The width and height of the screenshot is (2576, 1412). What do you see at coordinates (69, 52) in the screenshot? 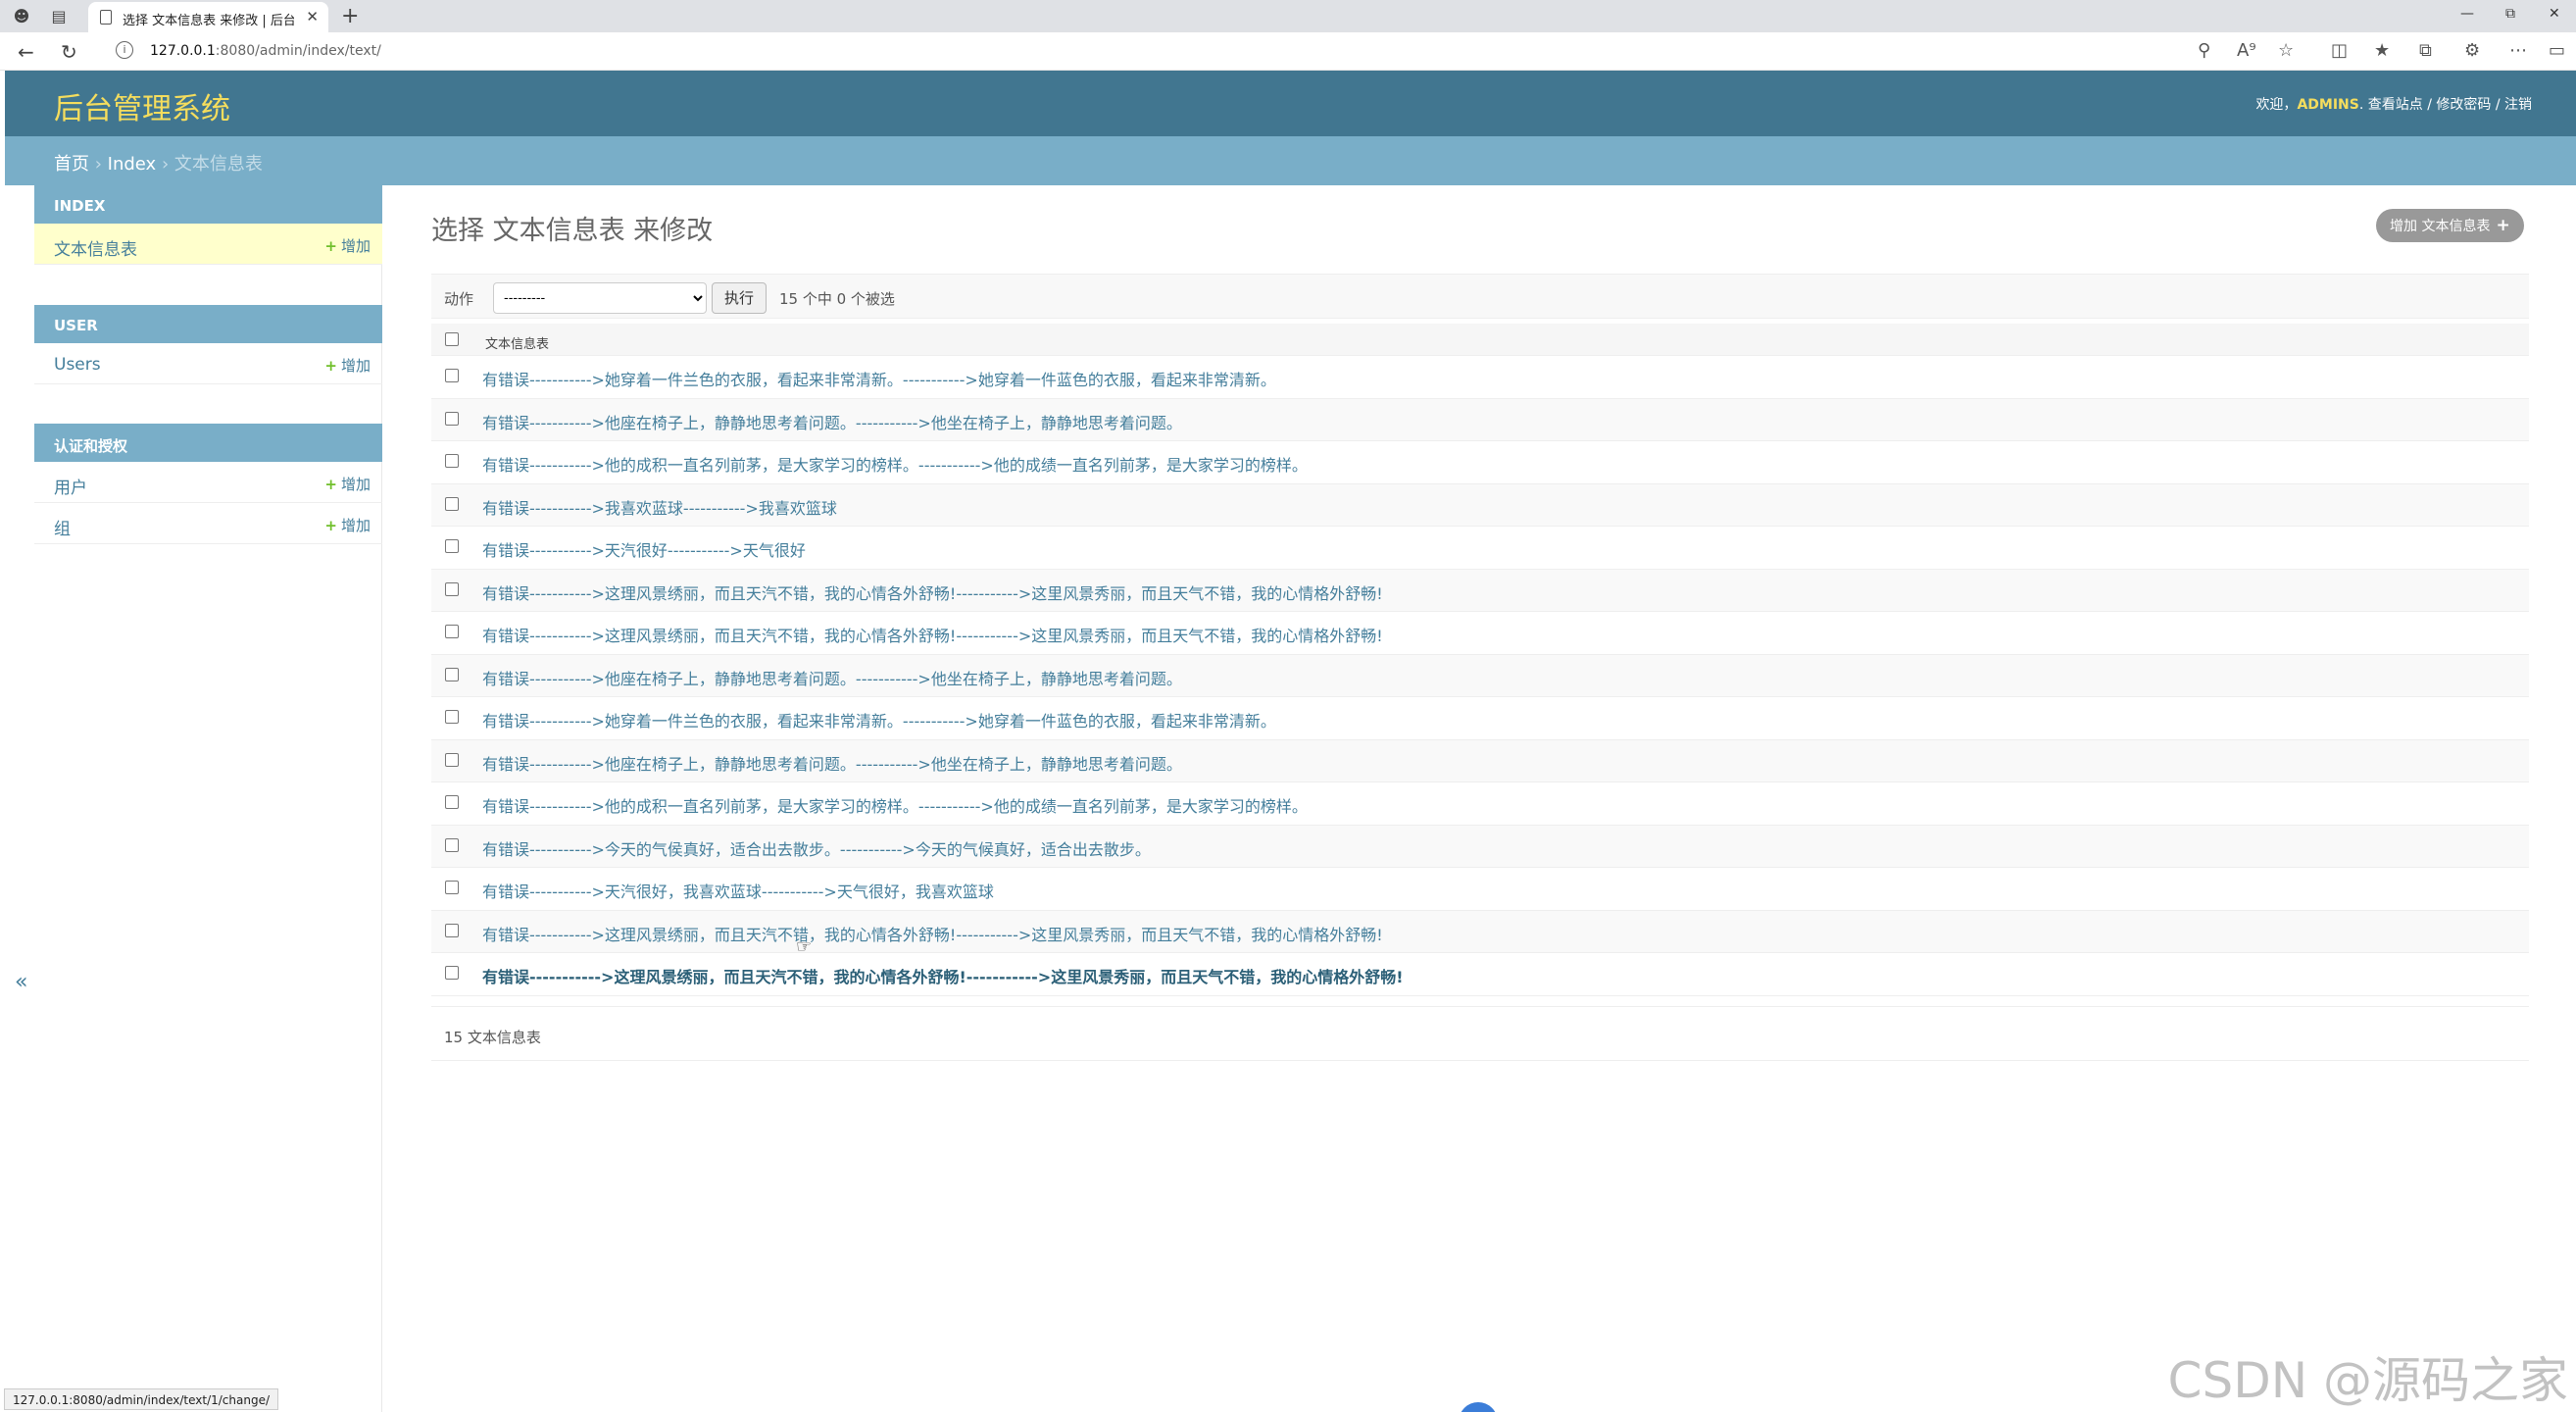
I see `reload-icon: ↻` at bounding box center [69, 52].